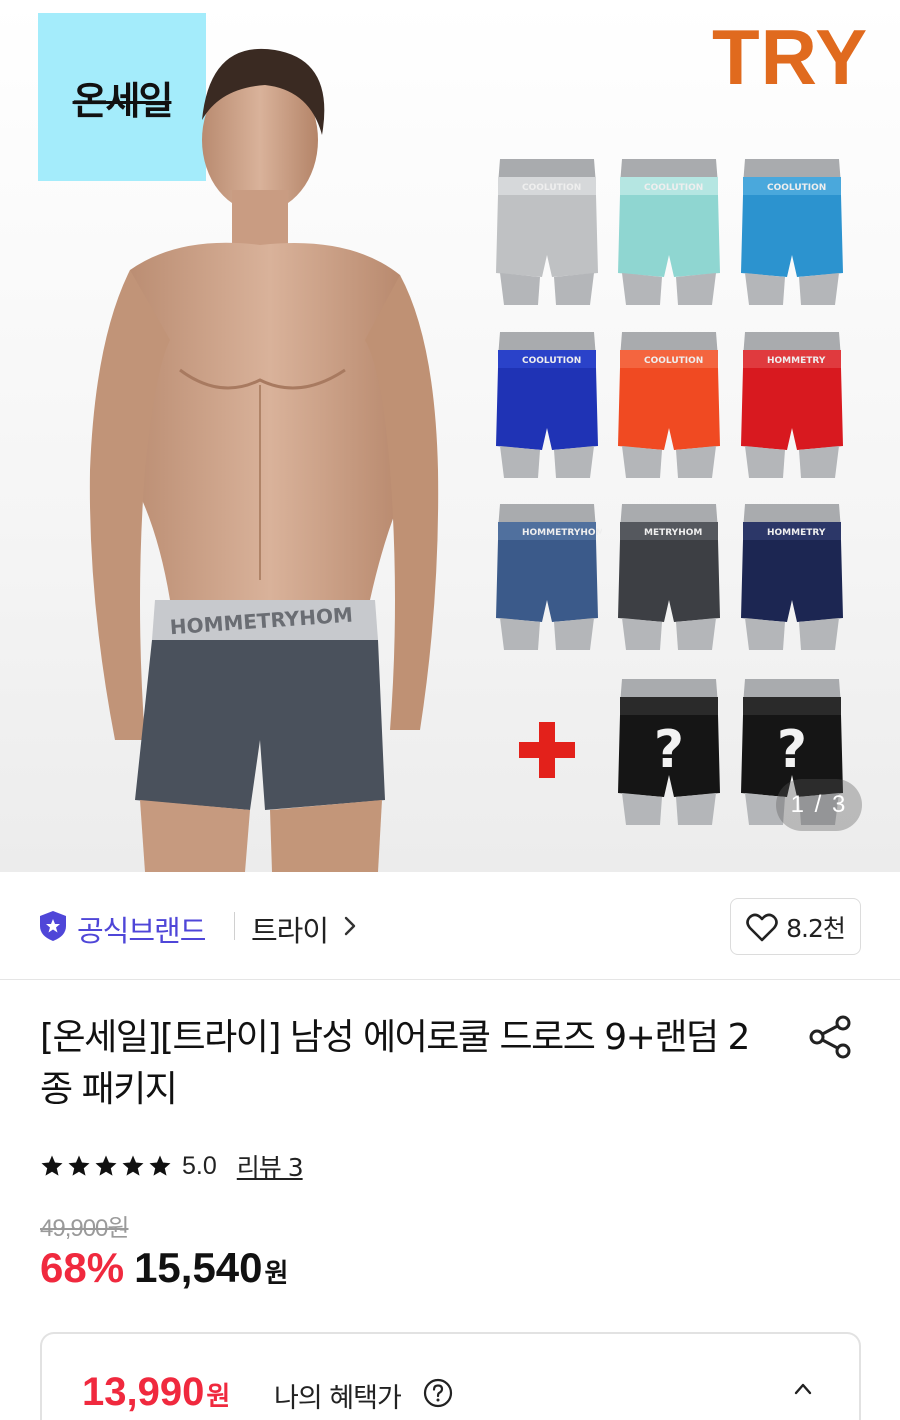 The height and width of the screenshot is (1420, 900). Describe the element at coordinates (218, 1396) in the screenshot. I see `benefit-price-unit: 원` at that location.